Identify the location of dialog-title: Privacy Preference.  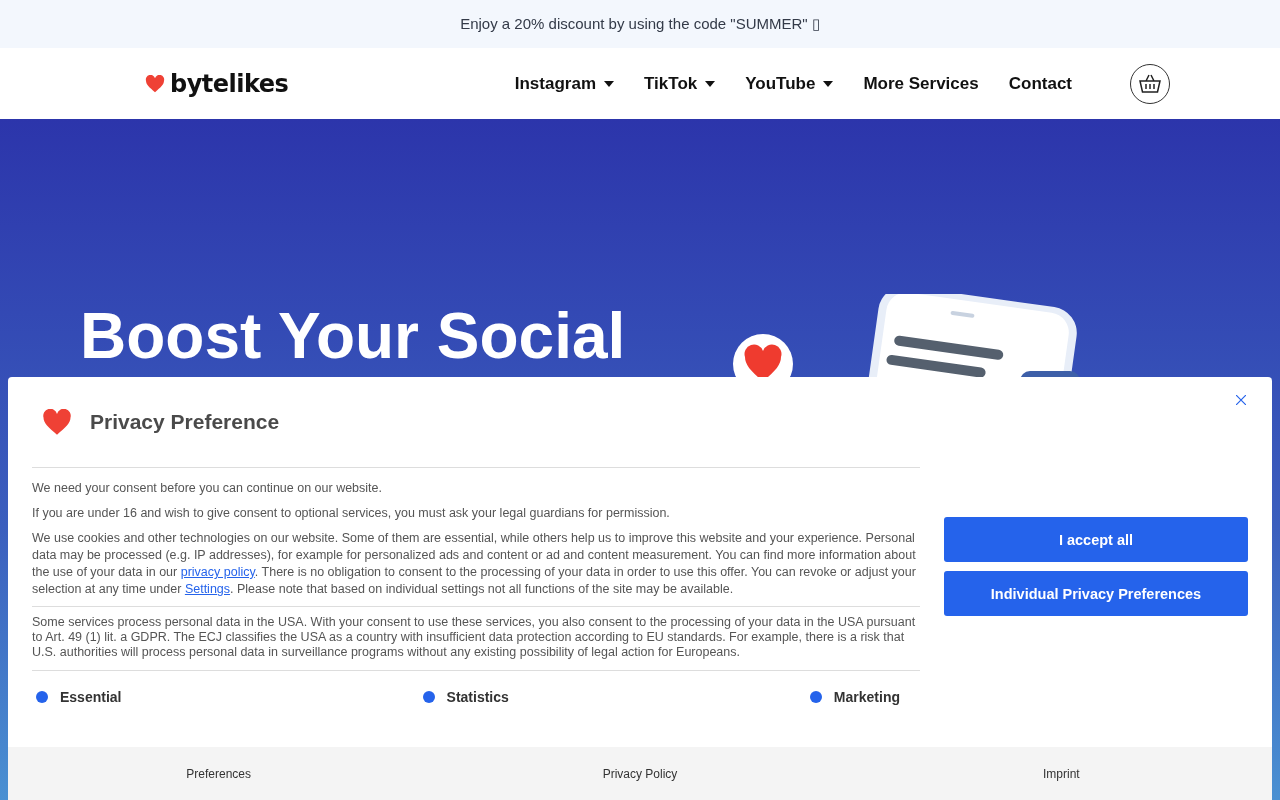
(185, 422).